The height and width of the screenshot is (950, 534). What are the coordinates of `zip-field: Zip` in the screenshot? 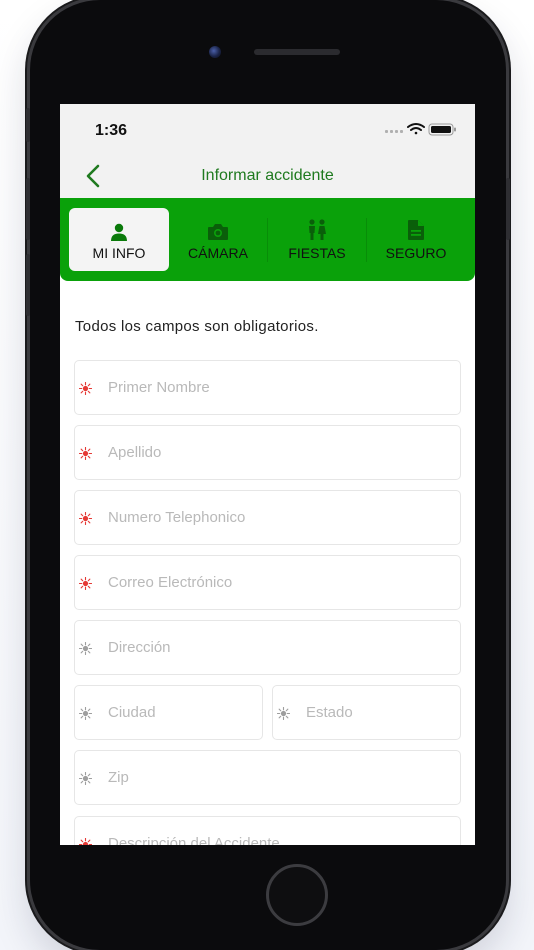 It's located at (267, 777).